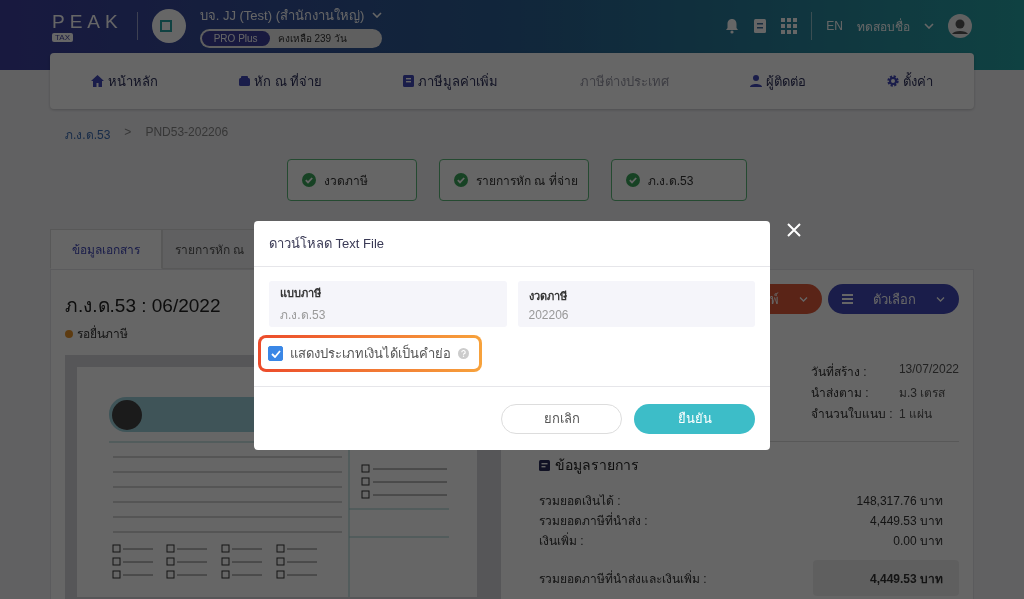 This screenshot has width=1024, height=599. I want to click on step-card: งวดภาษี, so click(352, 180).